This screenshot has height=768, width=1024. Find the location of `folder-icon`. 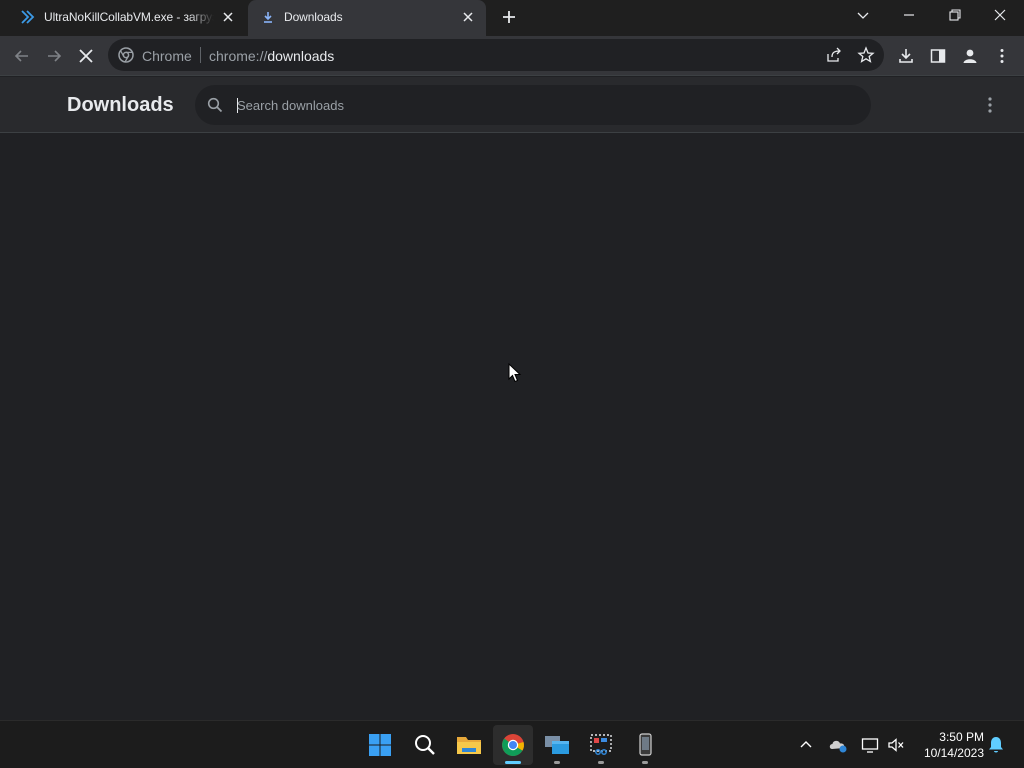

folder-icon is located at coordinates (469, 745).